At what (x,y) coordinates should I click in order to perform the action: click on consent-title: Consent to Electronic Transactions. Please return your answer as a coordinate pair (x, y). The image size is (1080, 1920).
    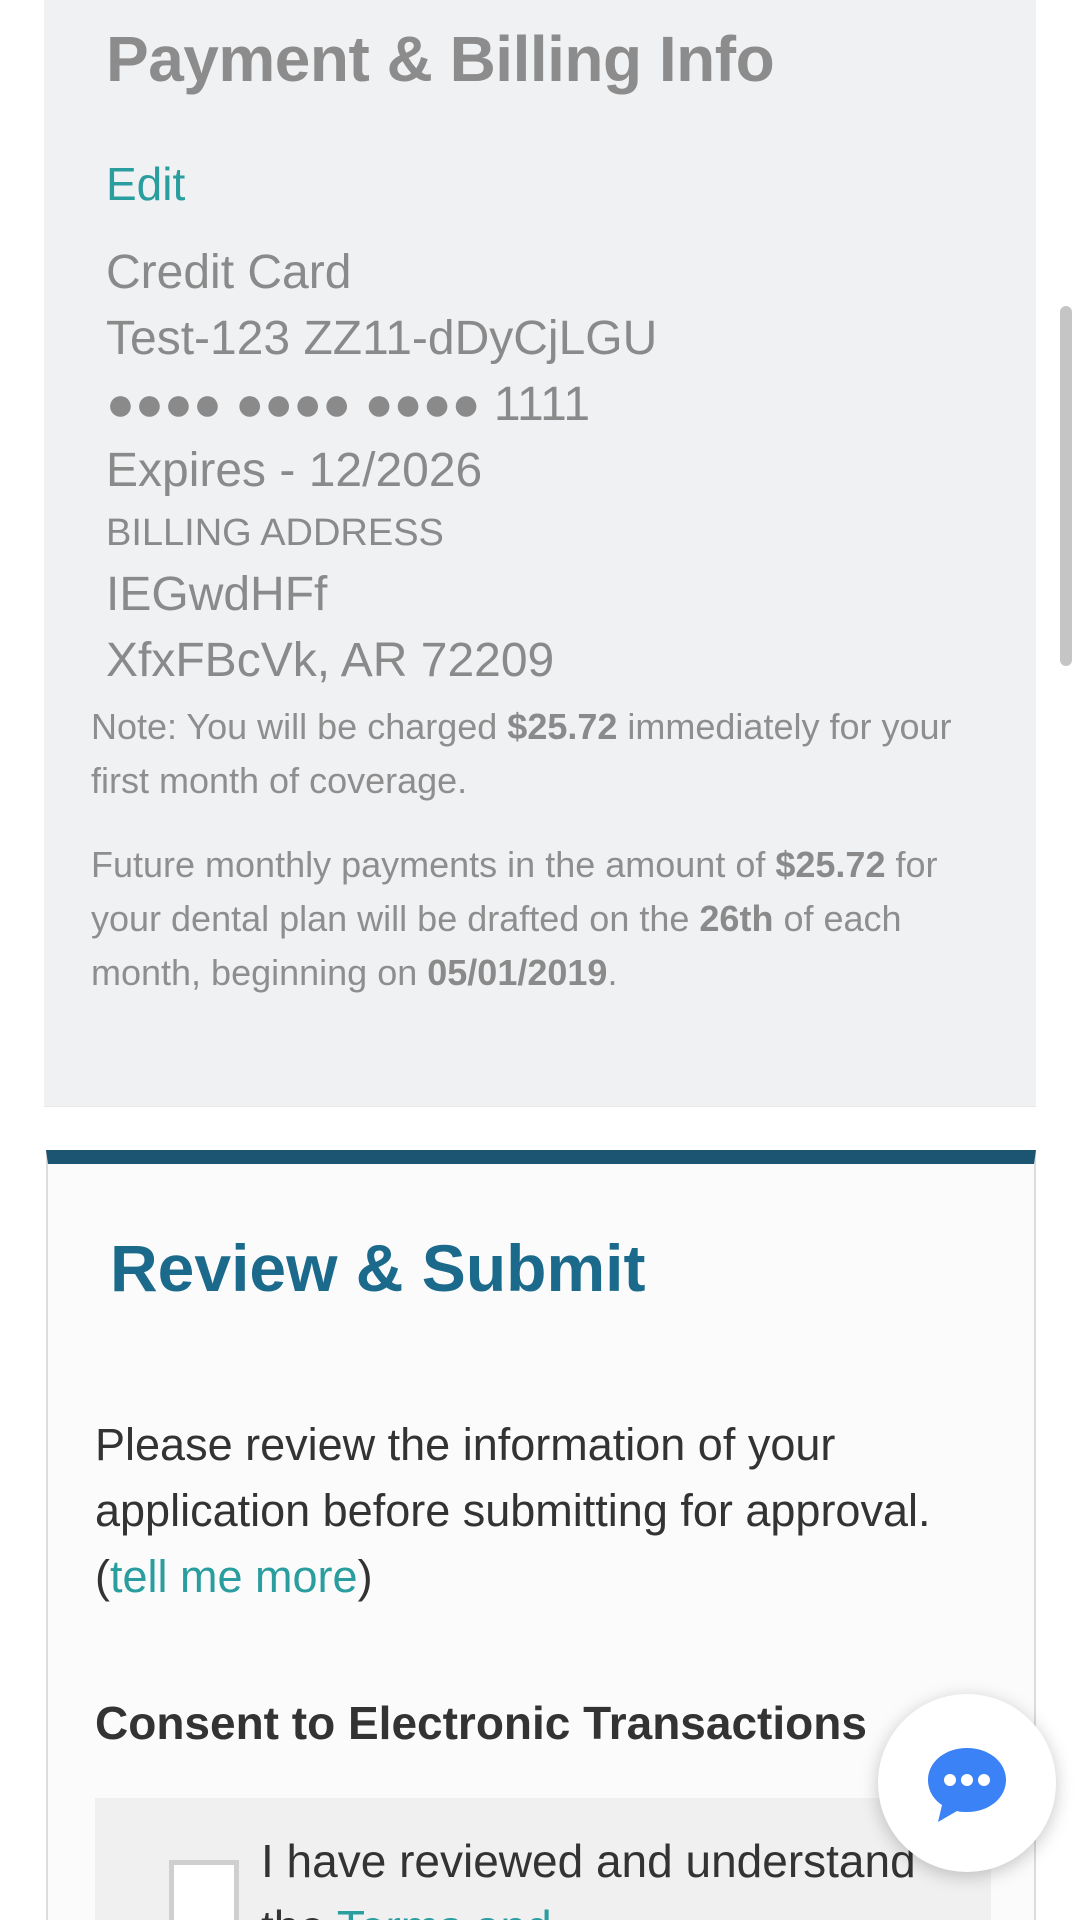
    Looking at the image, I should click on (481, 1723).